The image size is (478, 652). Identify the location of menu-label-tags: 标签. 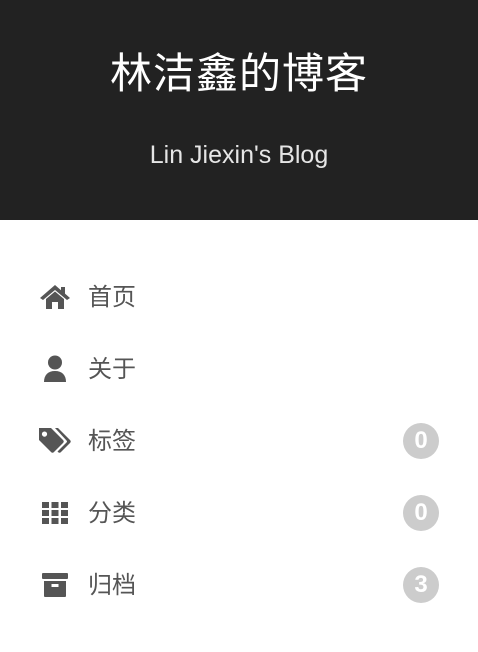
(112, 441).